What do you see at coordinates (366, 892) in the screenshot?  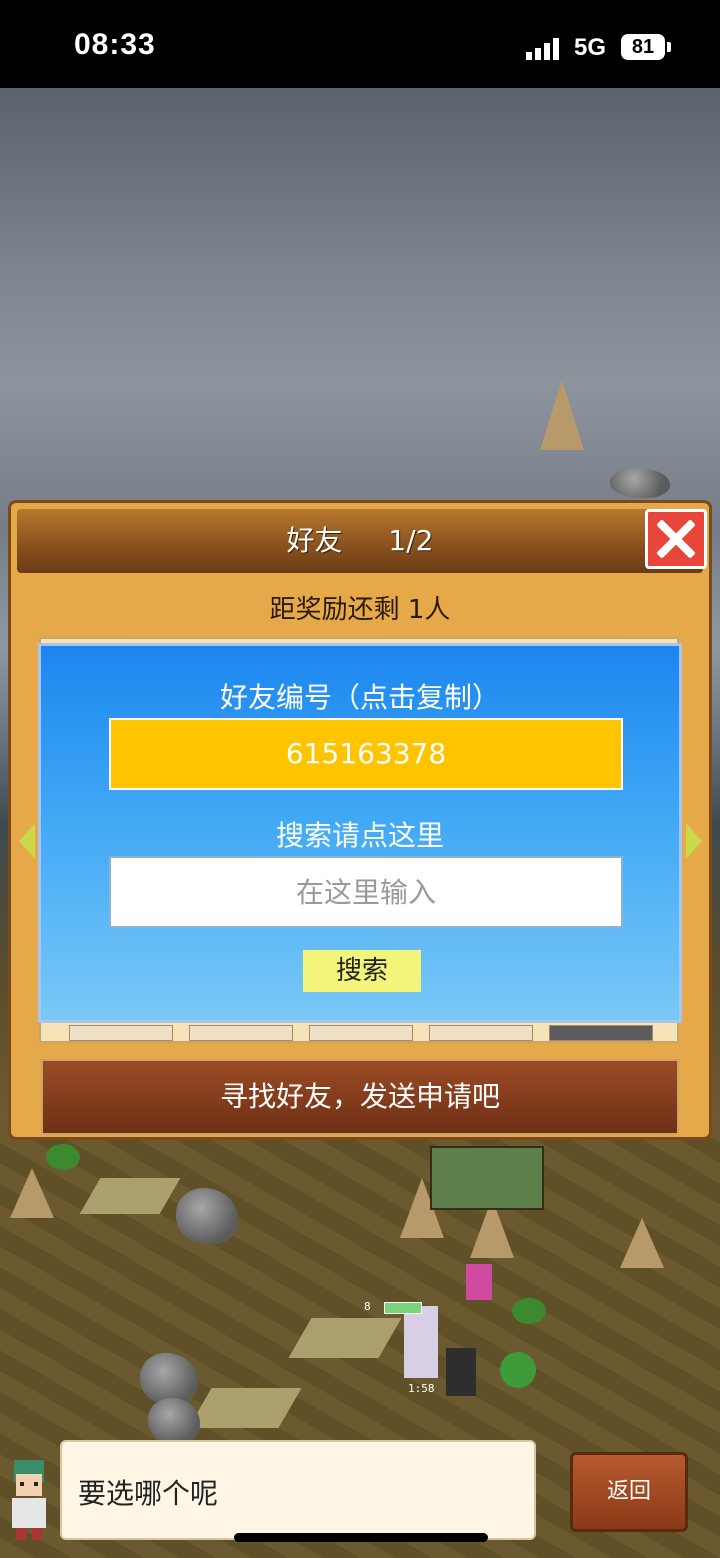 I see `friend-search-input` at bounding box center [366, 892].